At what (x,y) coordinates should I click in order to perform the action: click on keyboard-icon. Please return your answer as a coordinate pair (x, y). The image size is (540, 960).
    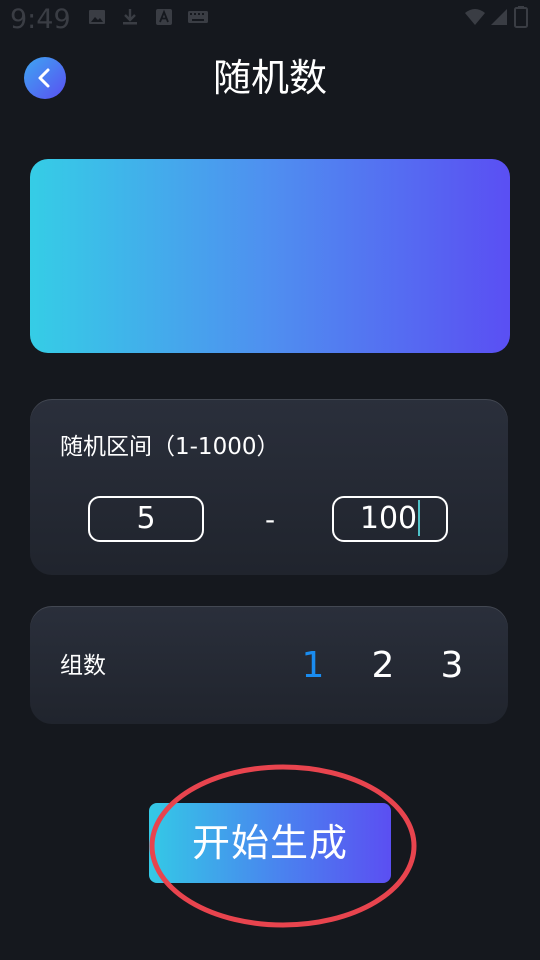
    Looking at the image, I should click on (198, 17).